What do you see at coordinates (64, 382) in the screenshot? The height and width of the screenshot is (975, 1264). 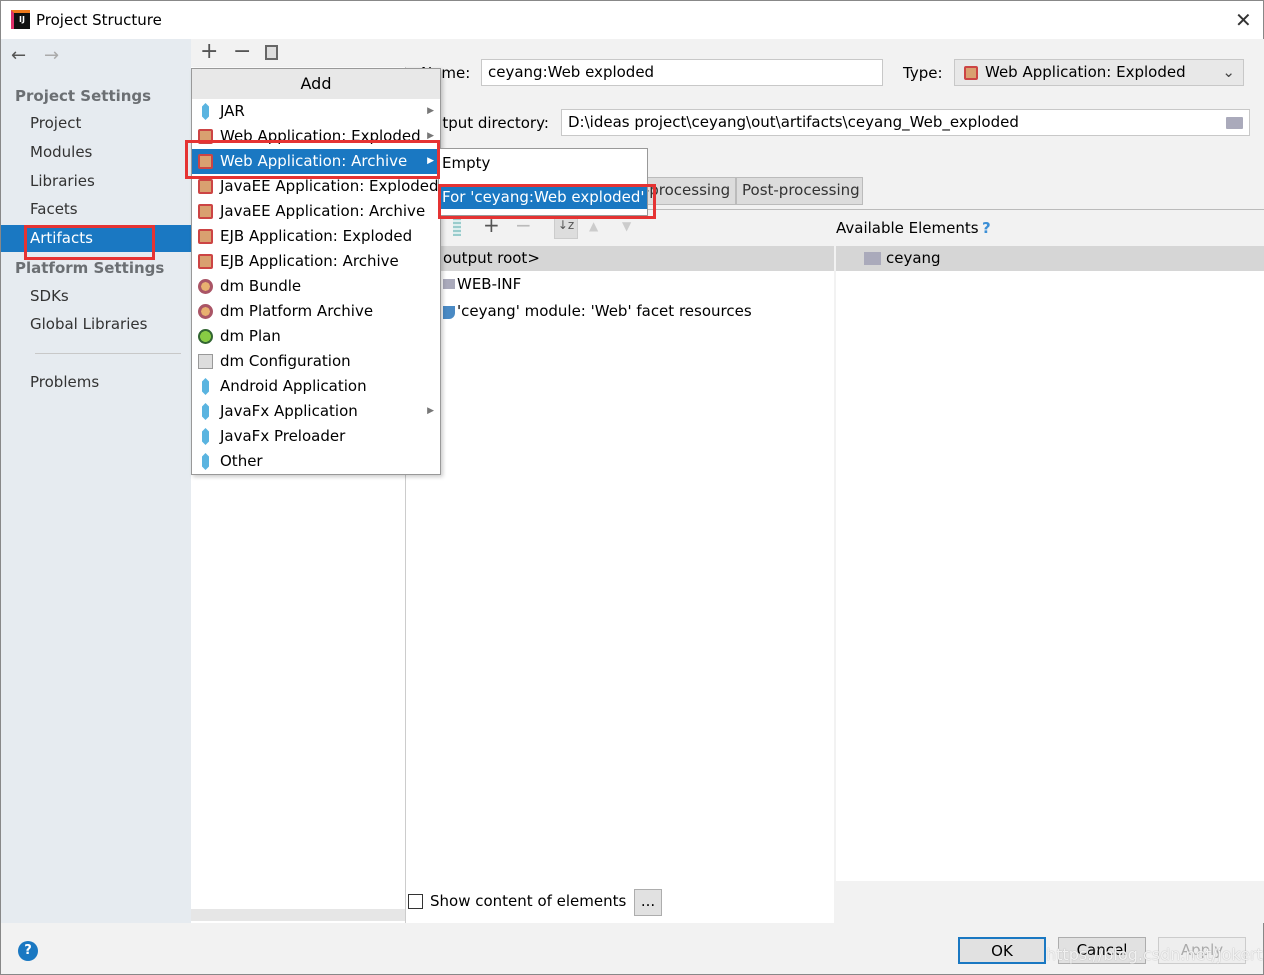 I see `sidebar-item-problems: Problems` at bounding box center [64, 382].